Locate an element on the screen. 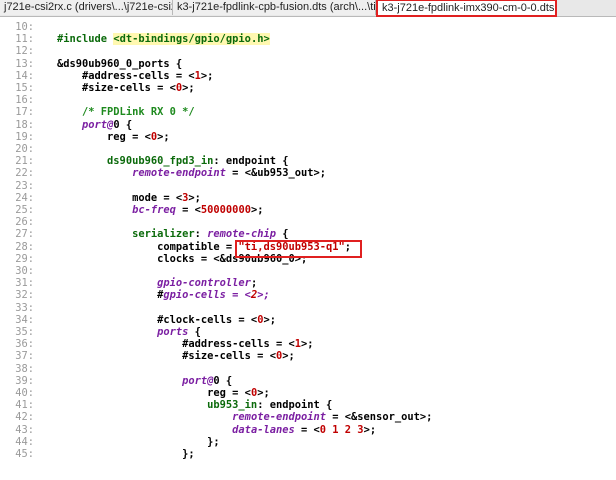 The width and height of the screenshot is (616, 480). code-text: #gpio-cells = <2>; is located at coordinates (163, 295).